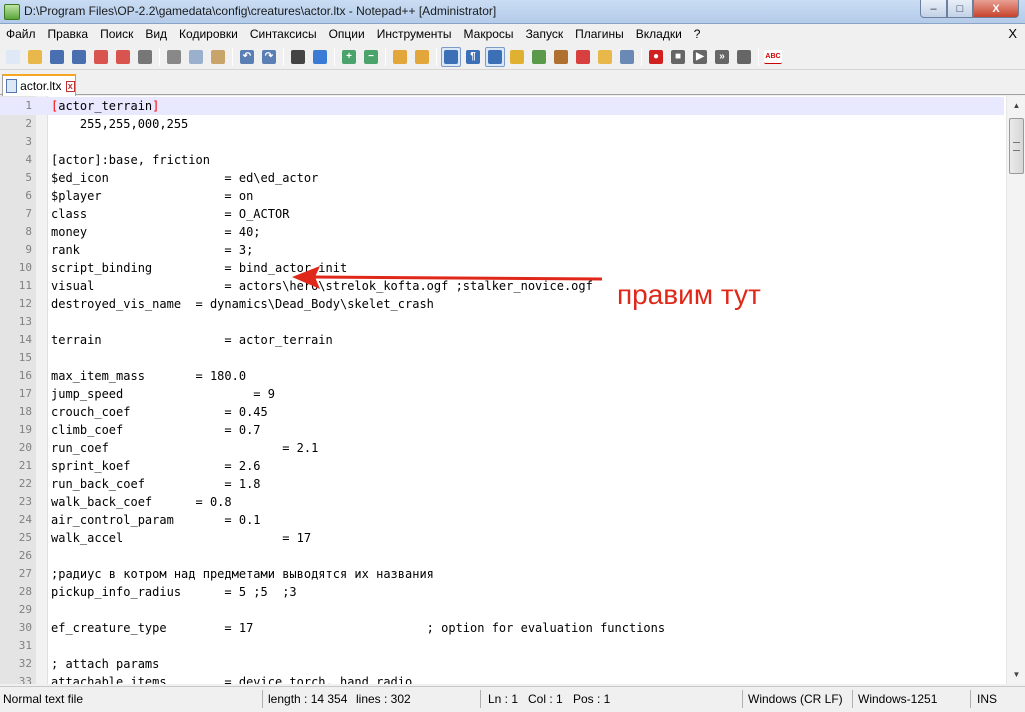  I want to click on code-line: 13, so click(502, 322).